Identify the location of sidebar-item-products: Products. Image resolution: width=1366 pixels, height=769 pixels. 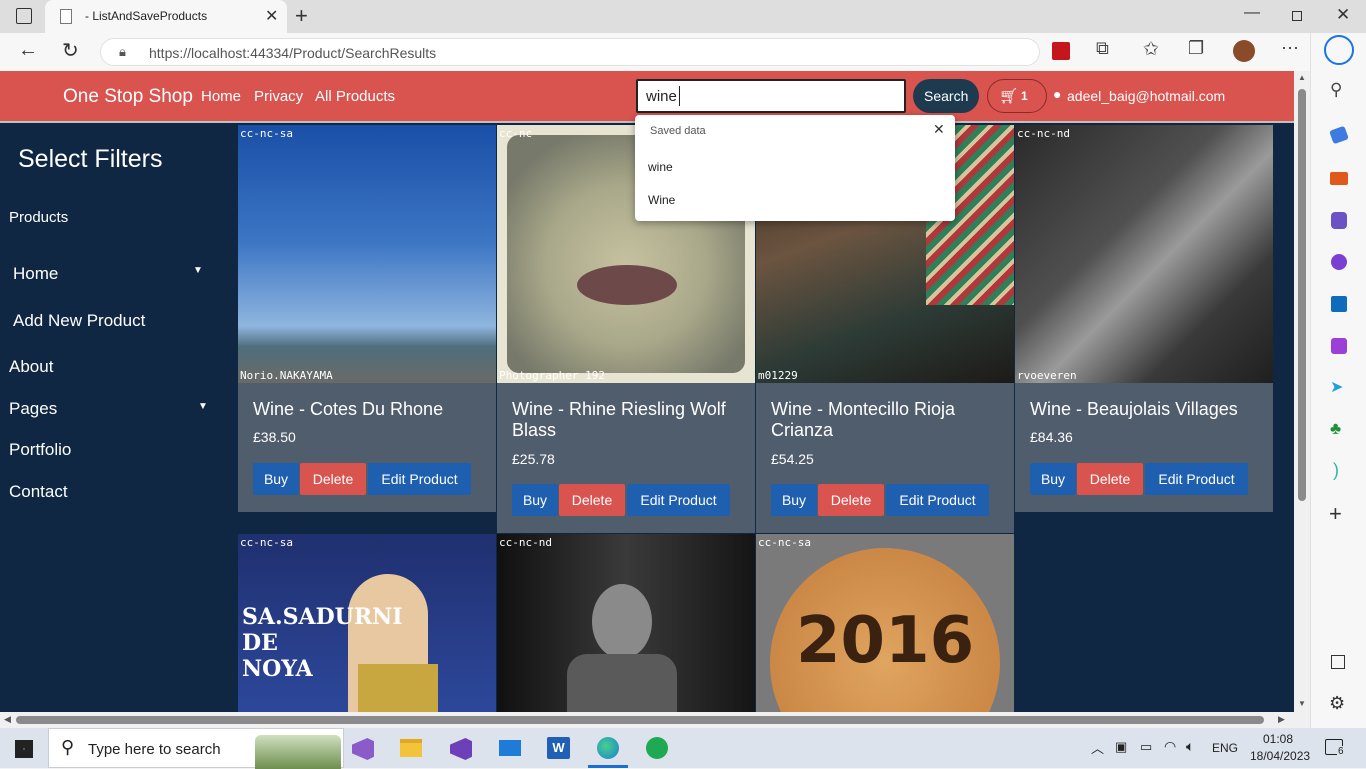
(38, 217).